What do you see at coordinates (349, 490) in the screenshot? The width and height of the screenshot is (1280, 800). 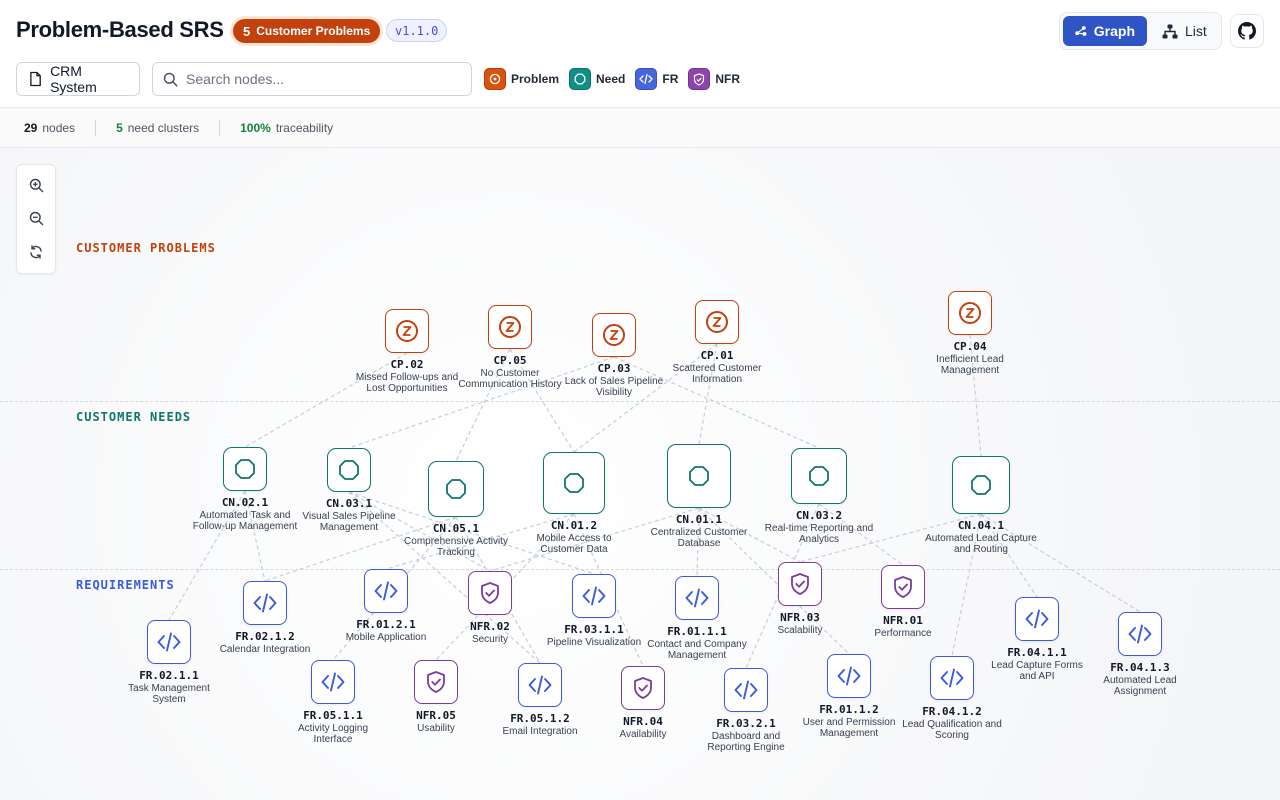 I see `graph-node-cn-03-1: CN.03.1 Visual Sales Pipeline Management` at bounding box center [349, 490].